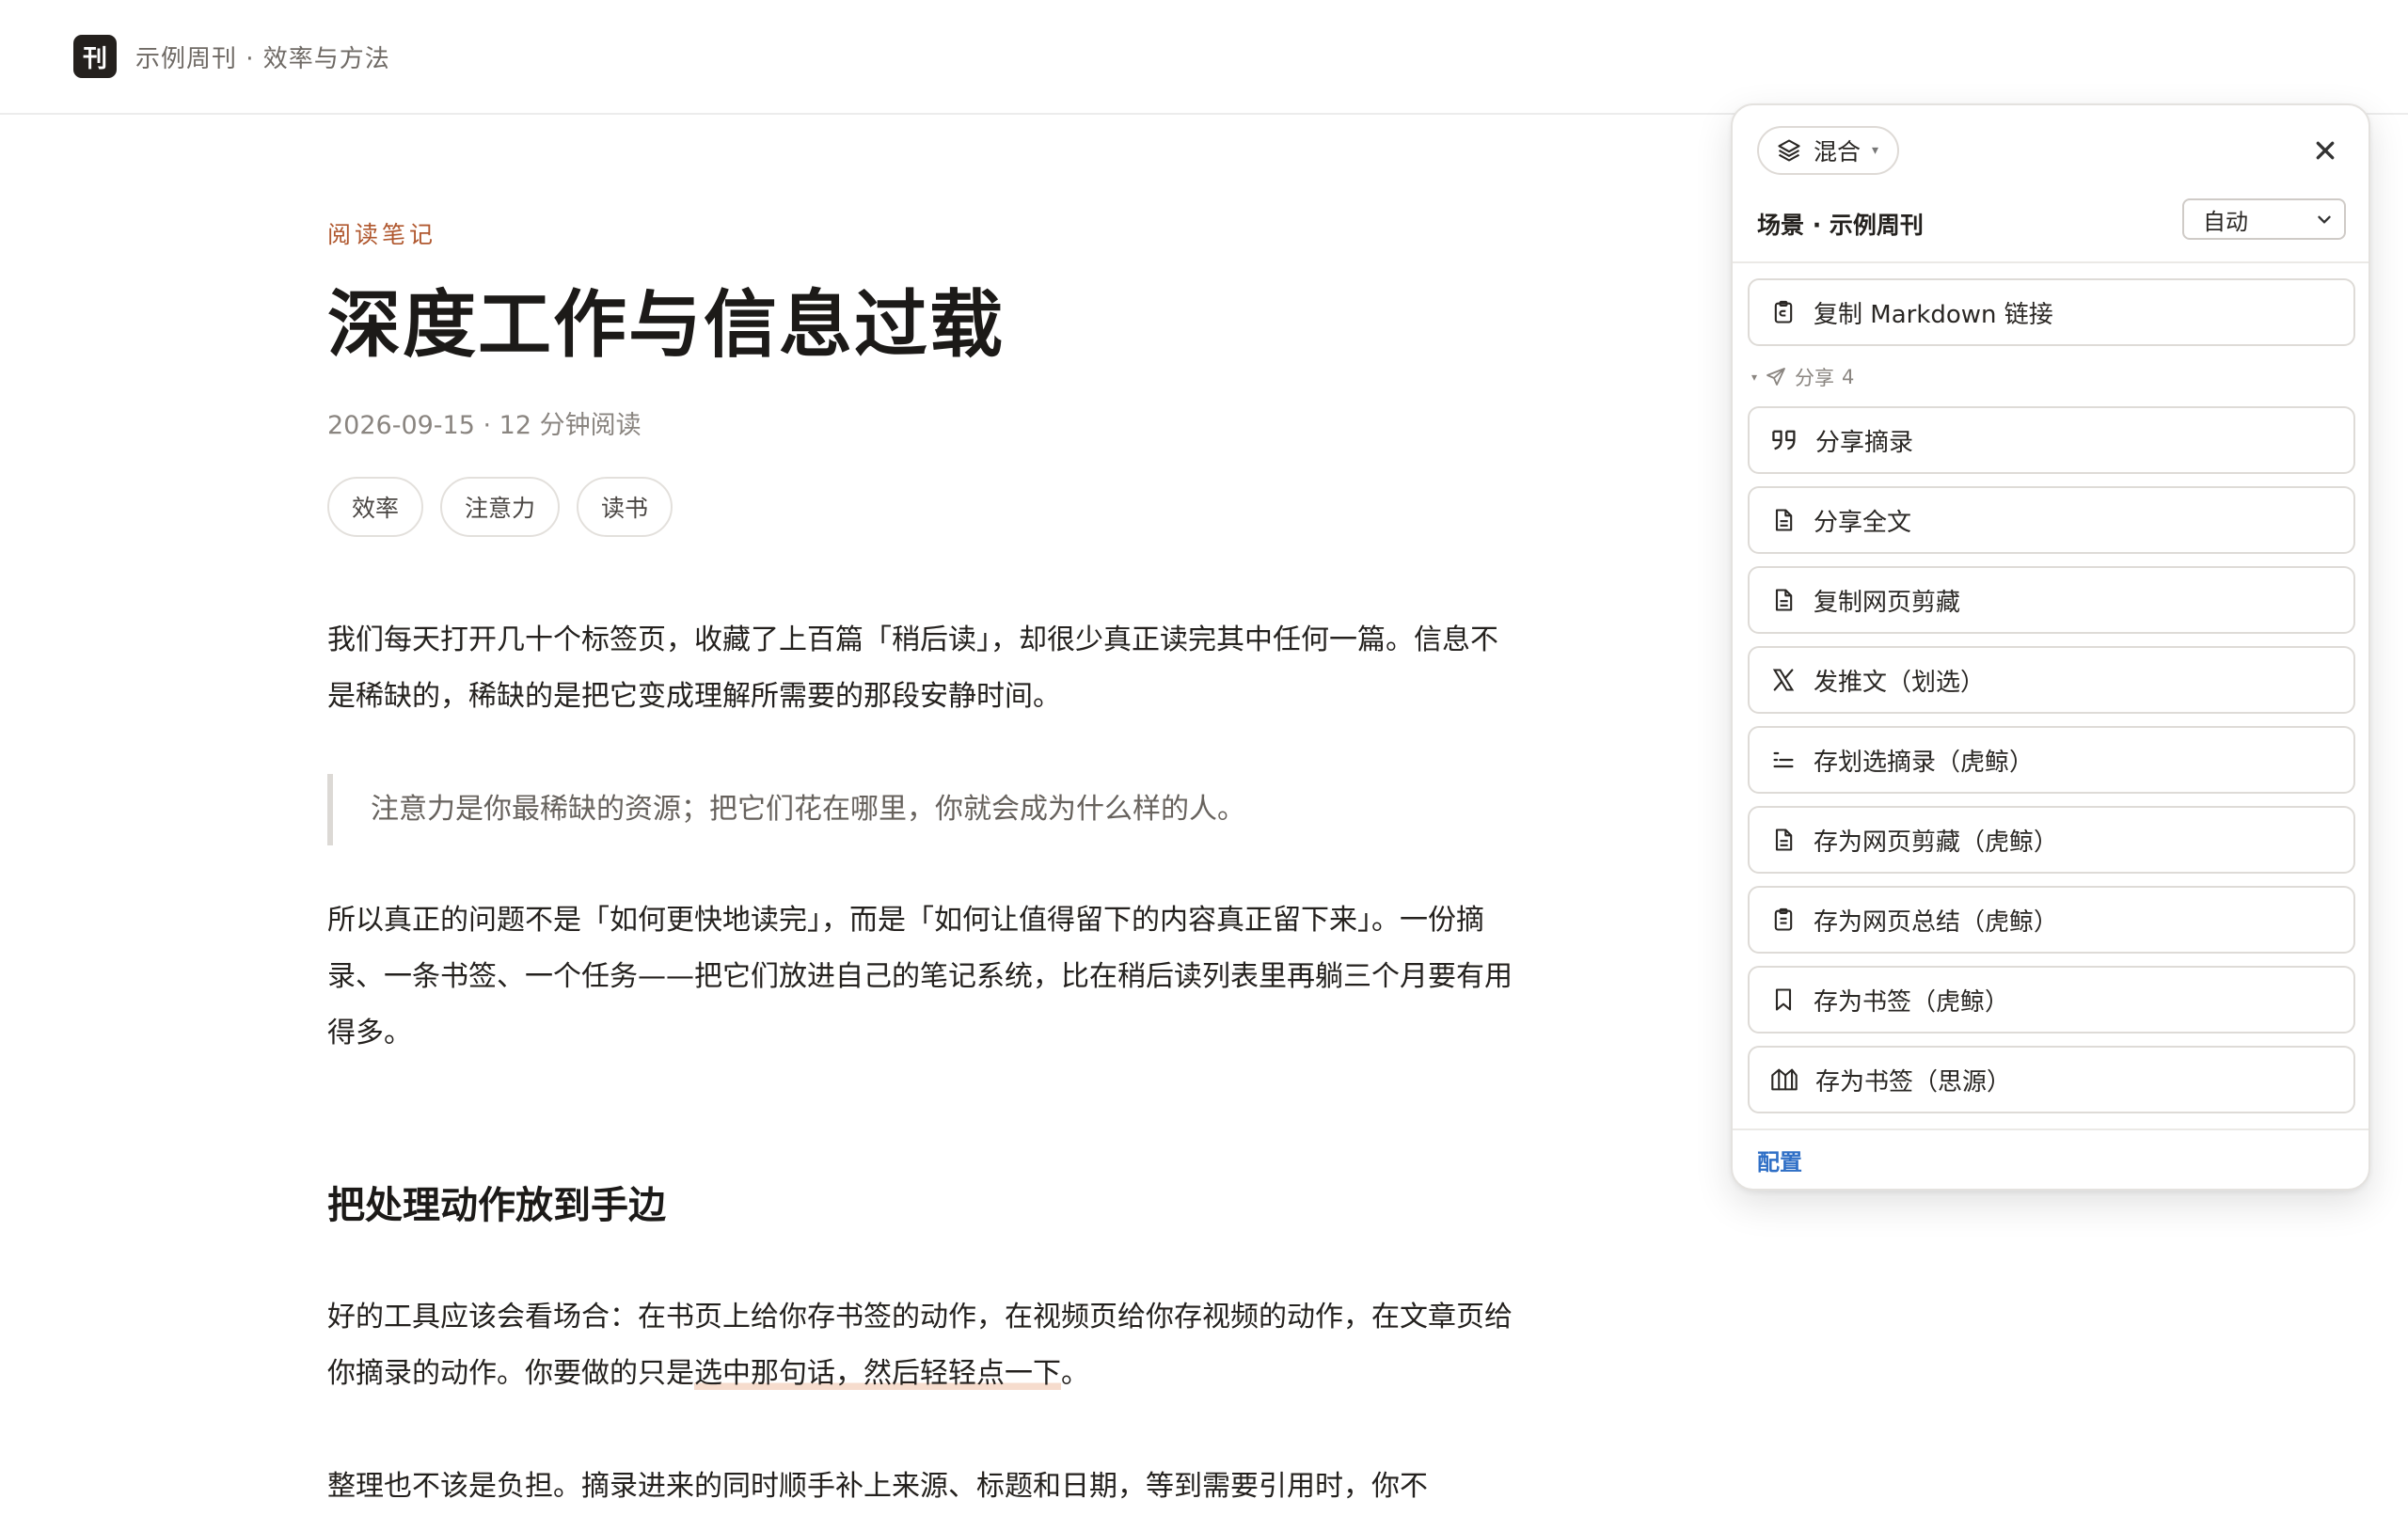 The height and width of the screenshot is (1515, 2408). What do you see at coordinates (1780, 1160) in the screenshot?
I see `config-link: 配置` at bounding box center [1780, 1160].